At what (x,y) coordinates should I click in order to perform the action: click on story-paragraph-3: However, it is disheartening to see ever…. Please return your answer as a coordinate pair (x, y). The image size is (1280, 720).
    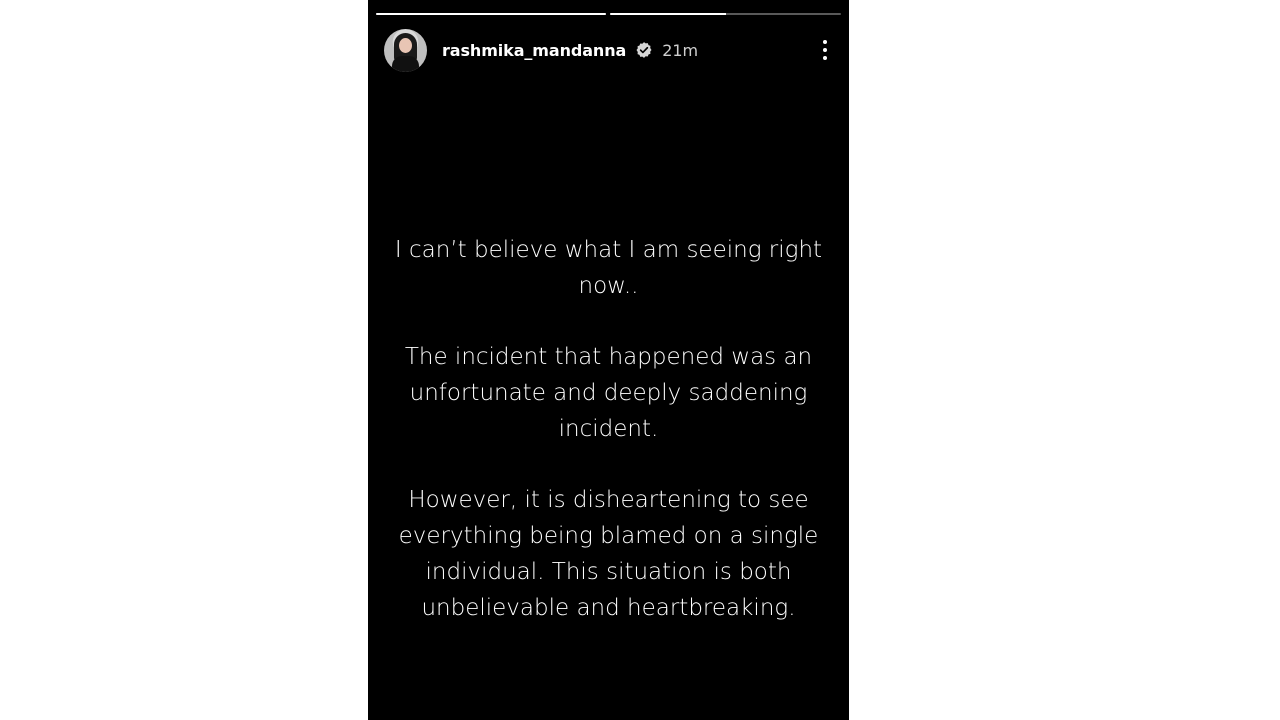
    Looking at the image, I should click on (608, 554).